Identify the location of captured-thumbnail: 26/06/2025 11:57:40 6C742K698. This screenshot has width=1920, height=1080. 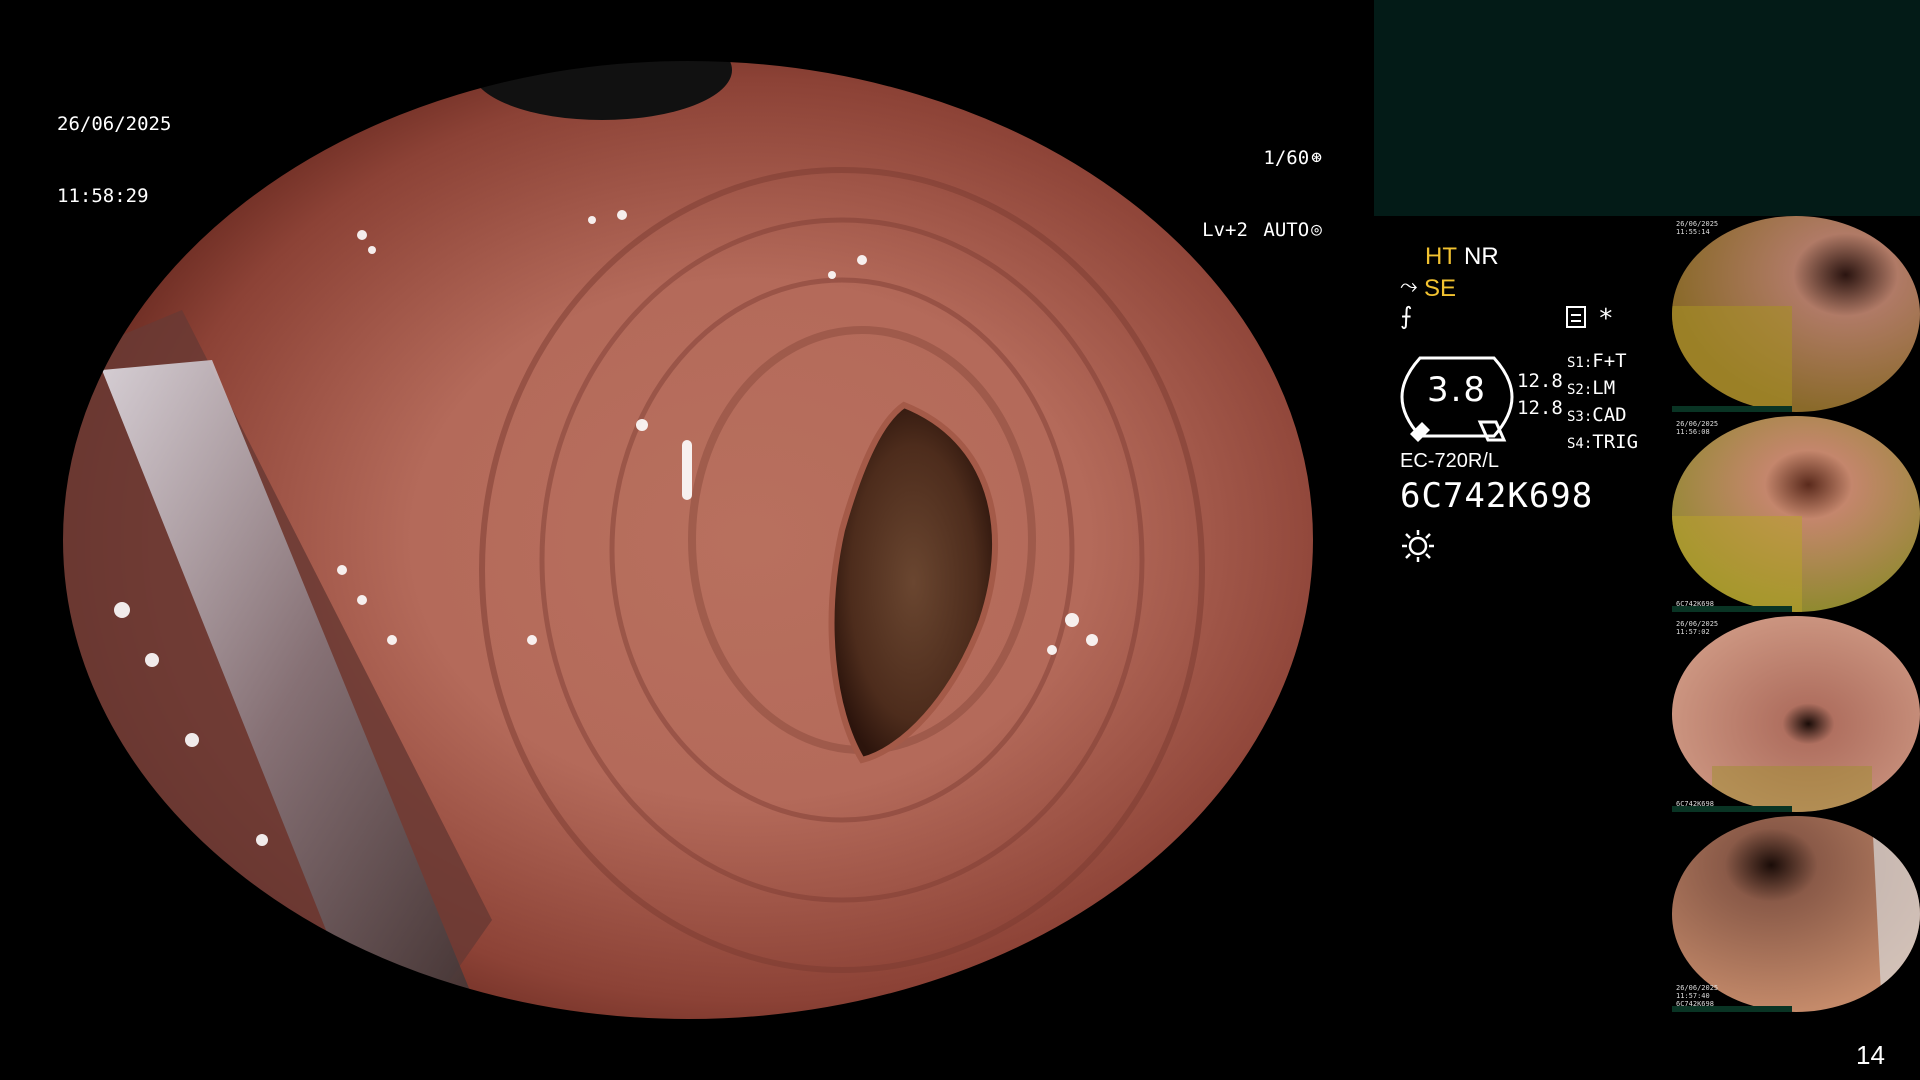
(1796, 914).